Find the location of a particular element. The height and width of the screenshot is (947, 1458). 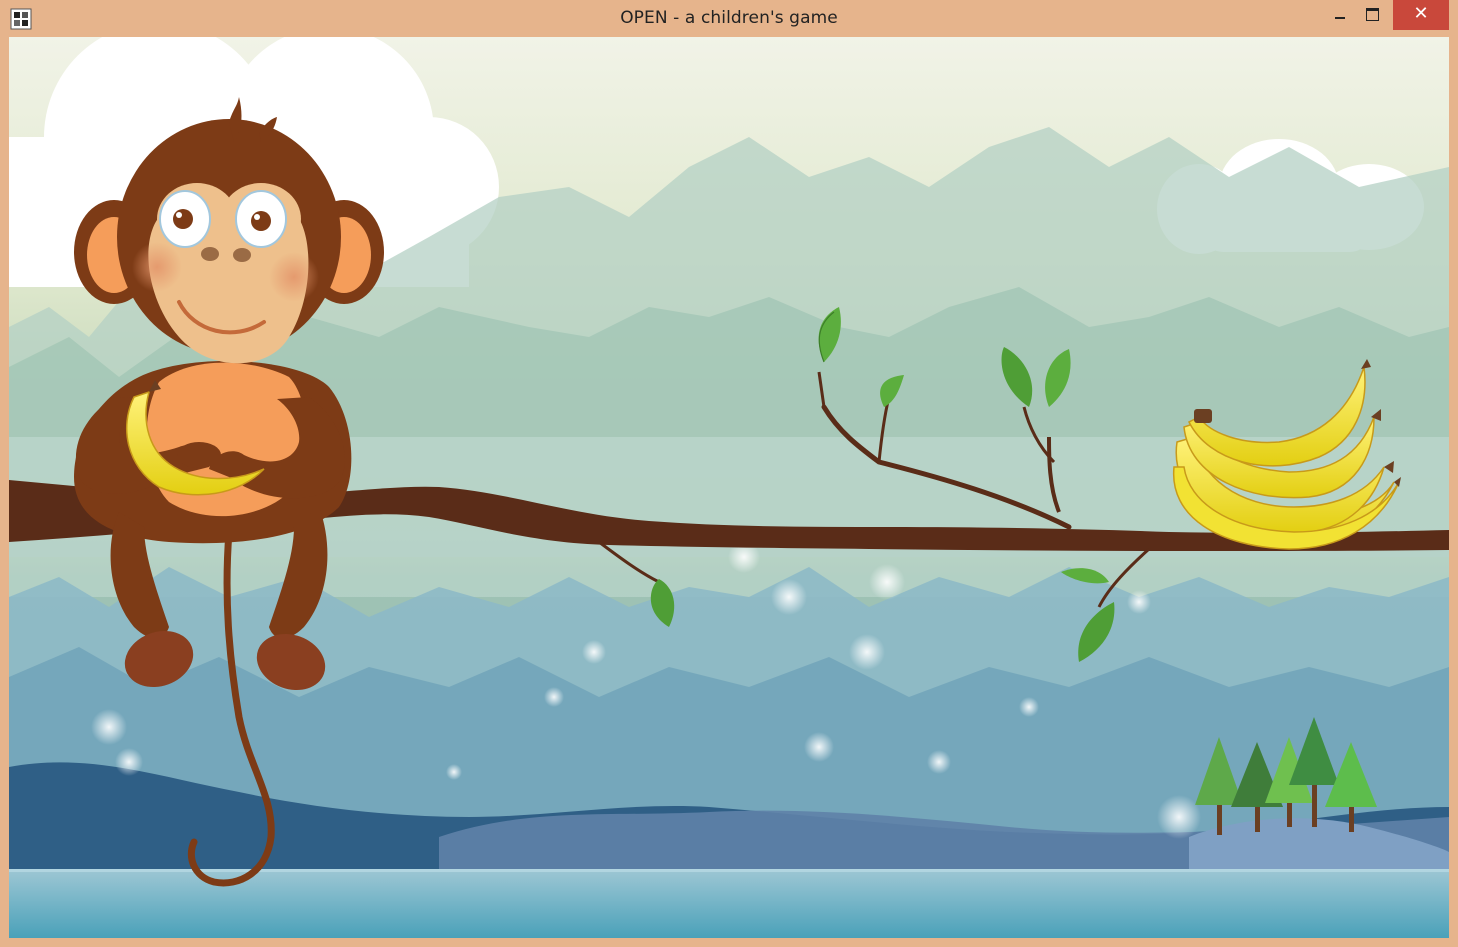

water is located at coordinates (729, 903).